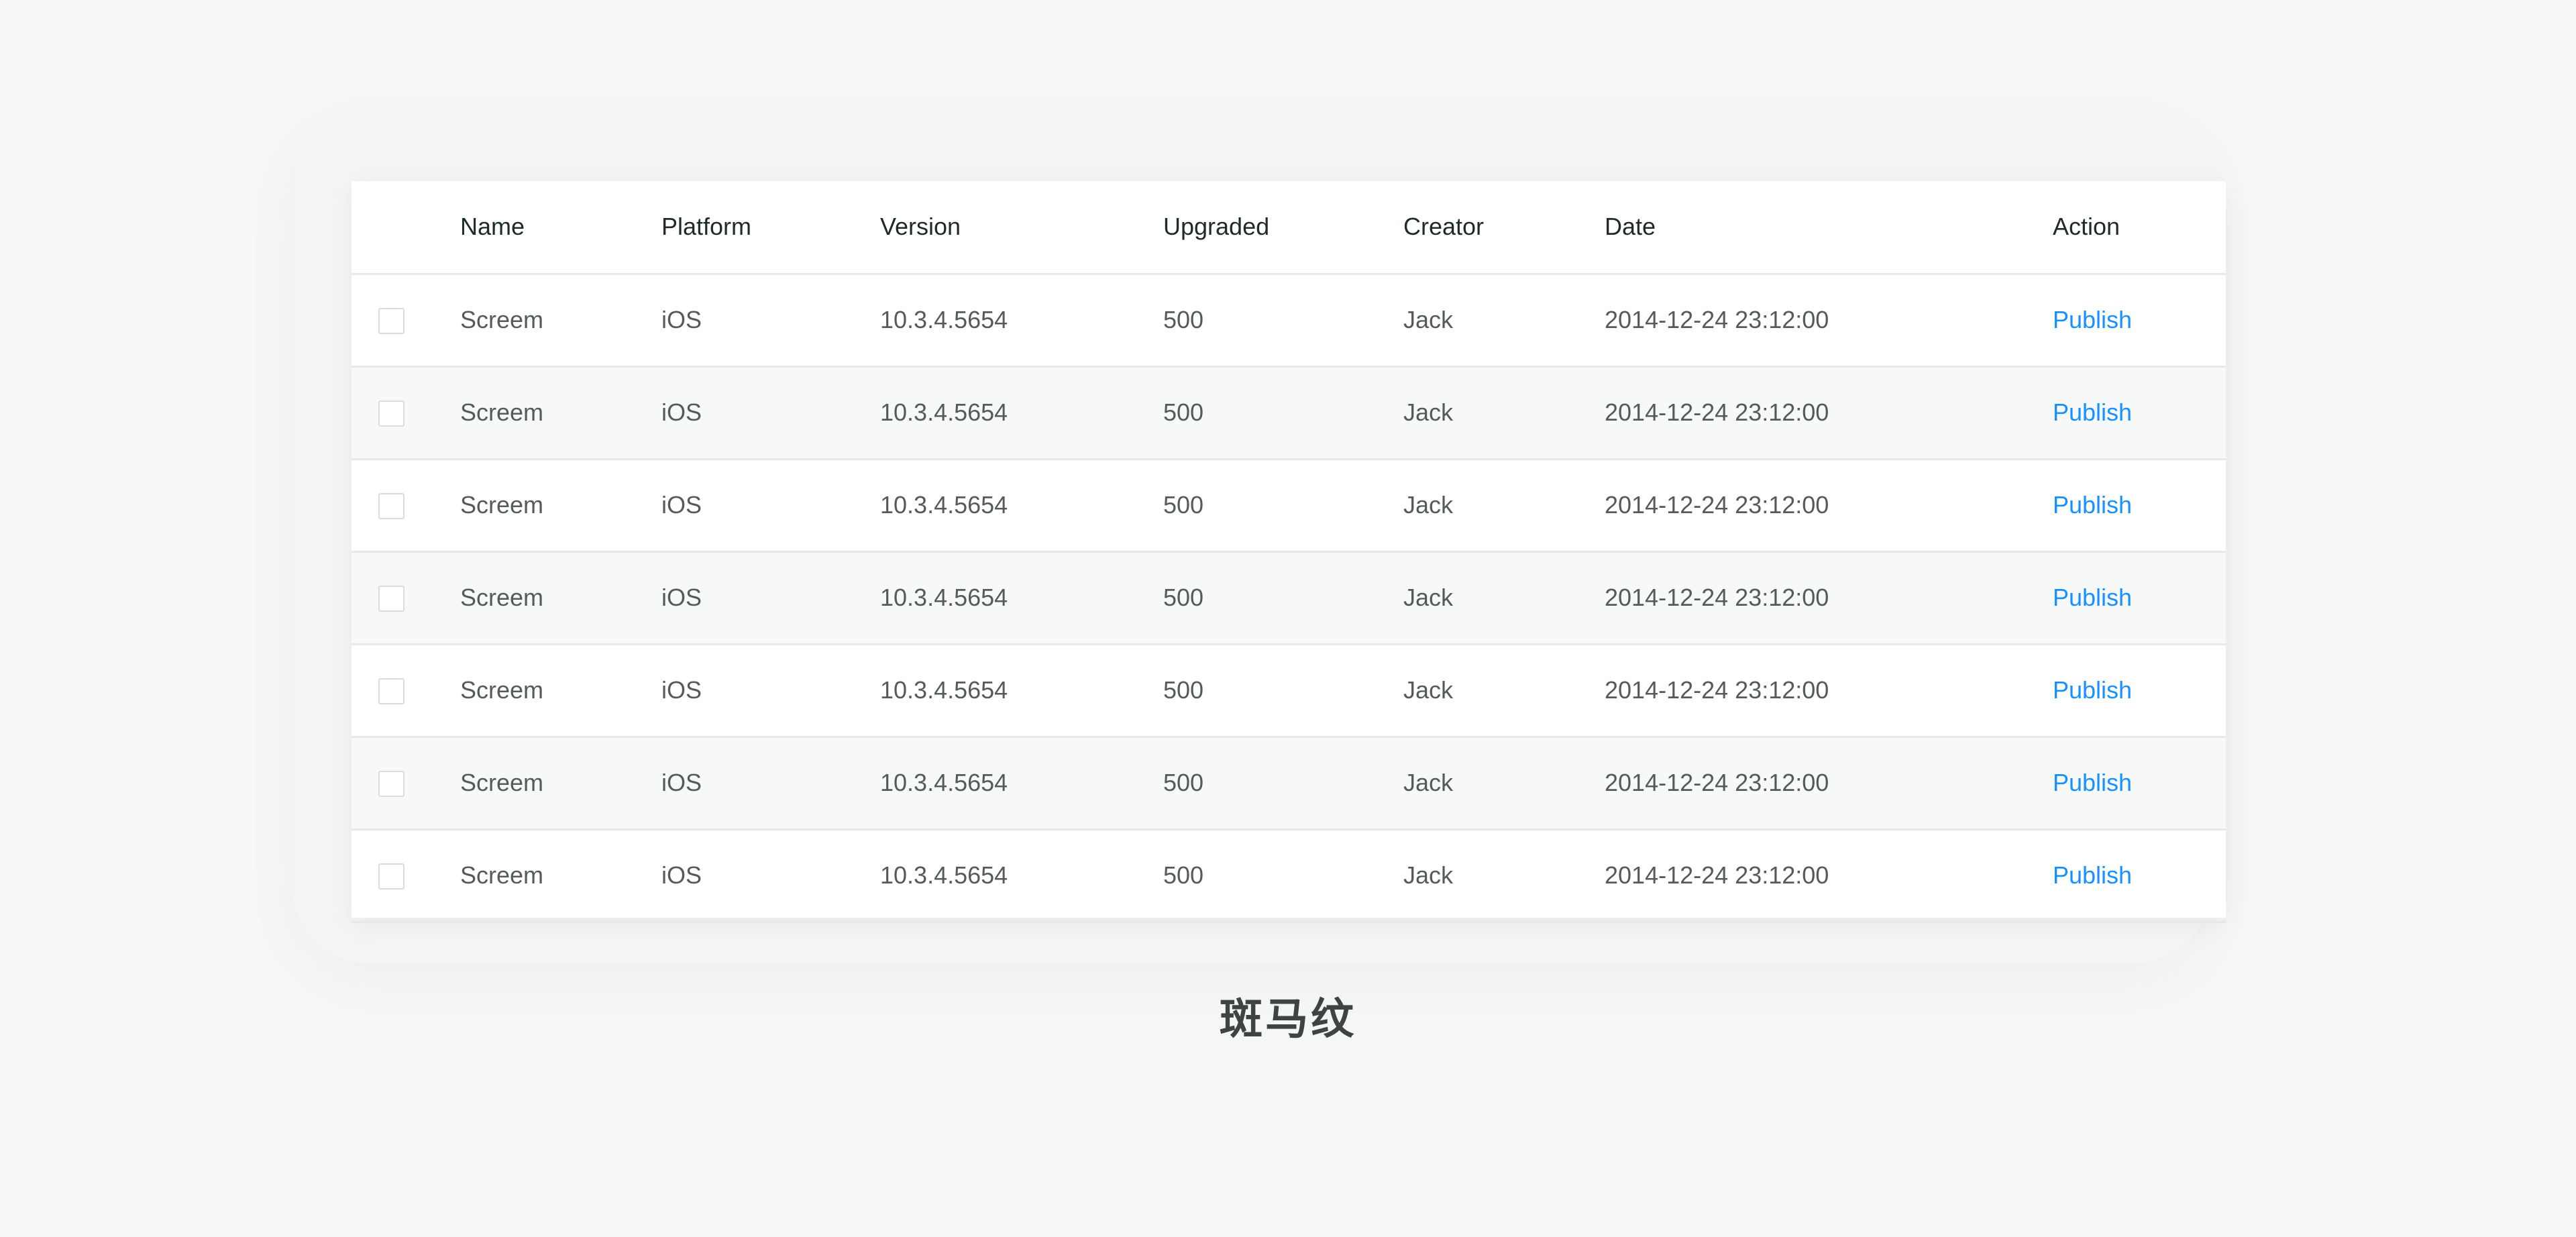  Describe the element at coordinates (492, 227) in the screenshot. I see `column-header-name: Name` at that location.